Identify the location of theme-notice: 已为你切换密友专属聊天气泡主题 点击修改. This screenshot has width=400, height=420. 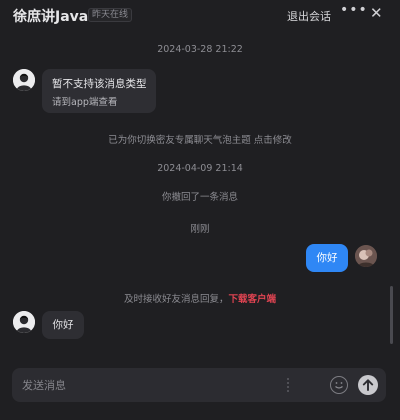
(200, 139).